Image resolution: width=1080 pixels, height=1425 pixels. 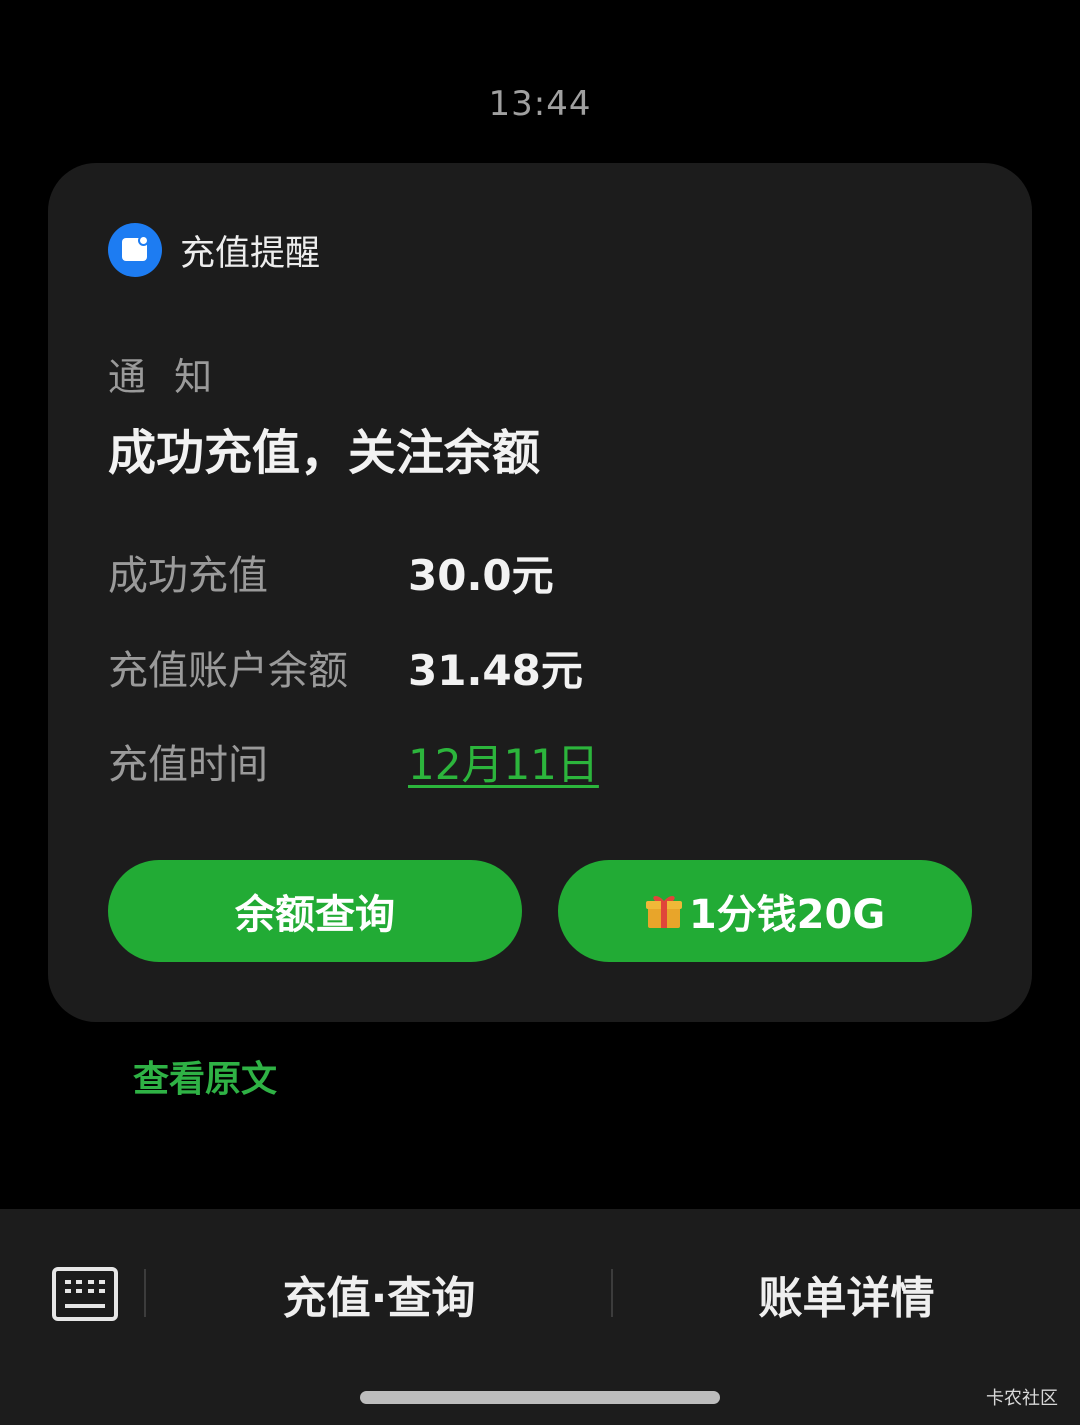 What do you see at coordinates (188, 576) in the screenshot?
I see `row-label: 成功充值` at bounding box center [188, 576].